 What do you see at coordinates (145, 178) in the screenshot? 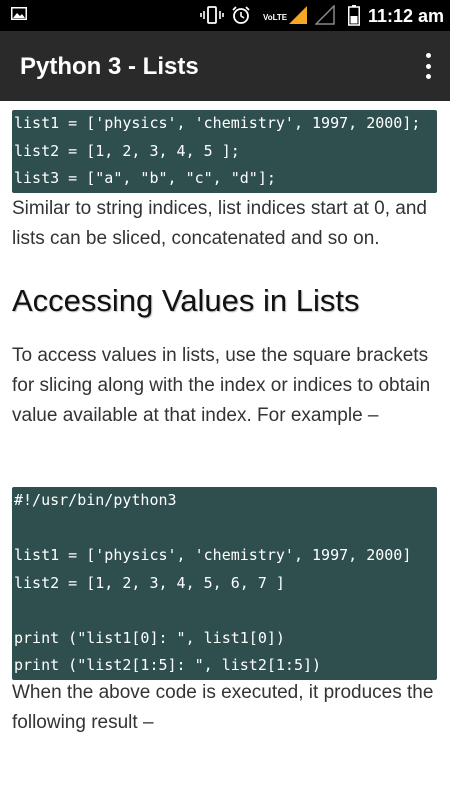
I see `code-line: list3 = ["a", "b", "c", "d"];` at bounding box center [145, 178].